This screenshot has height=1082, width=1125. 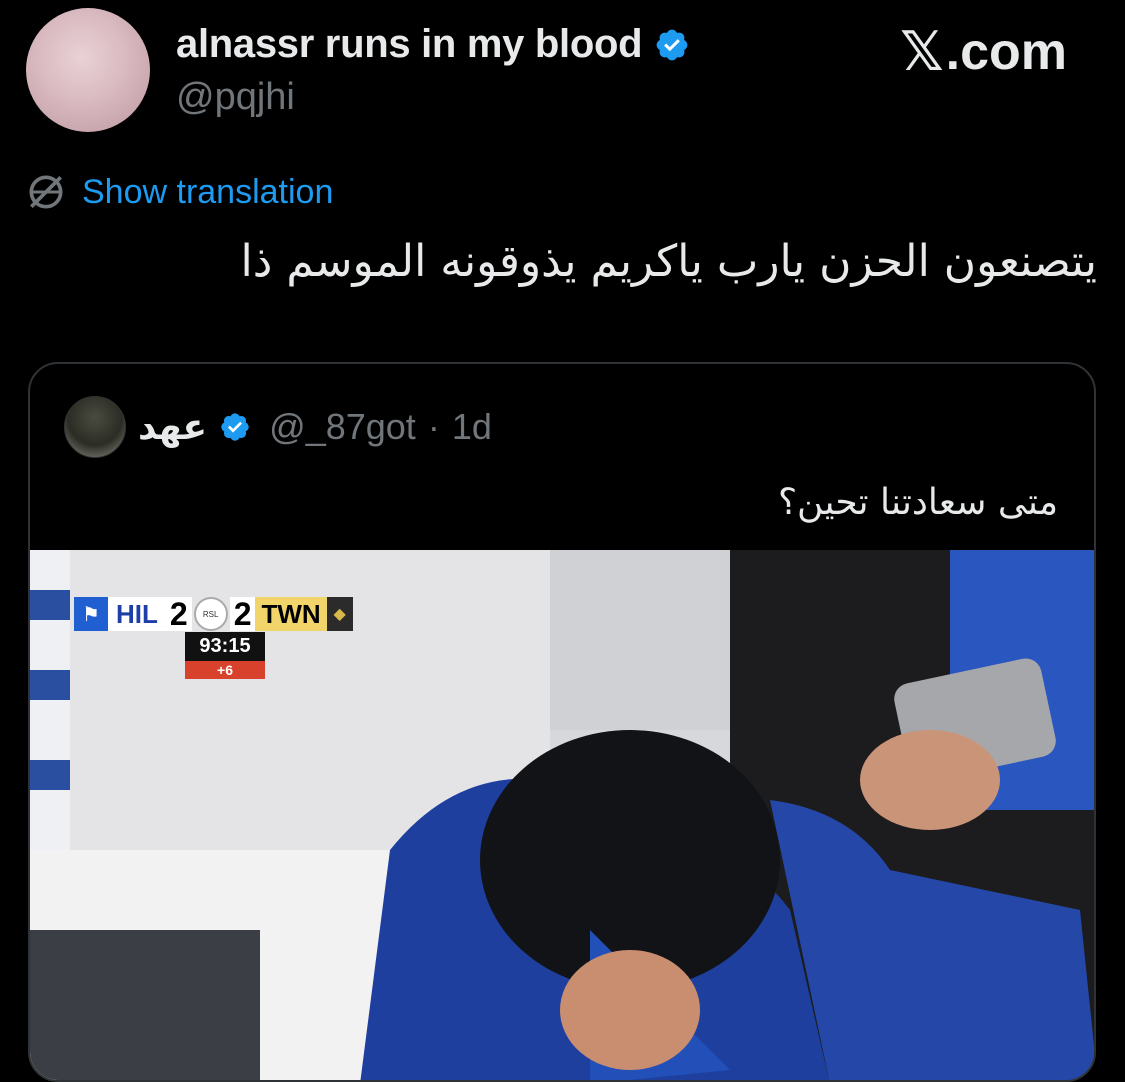 I want to click on away-team-logo-icon: ◆, so click(x=339, y=614).